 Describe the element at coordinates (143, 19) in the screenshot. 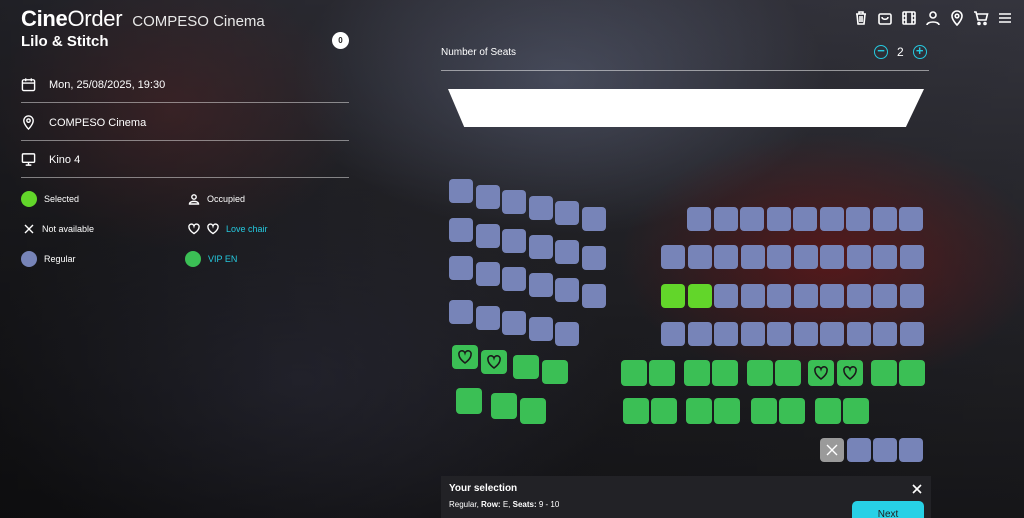

I see `brand: CineOrder COMPESO Cinema` at that location.